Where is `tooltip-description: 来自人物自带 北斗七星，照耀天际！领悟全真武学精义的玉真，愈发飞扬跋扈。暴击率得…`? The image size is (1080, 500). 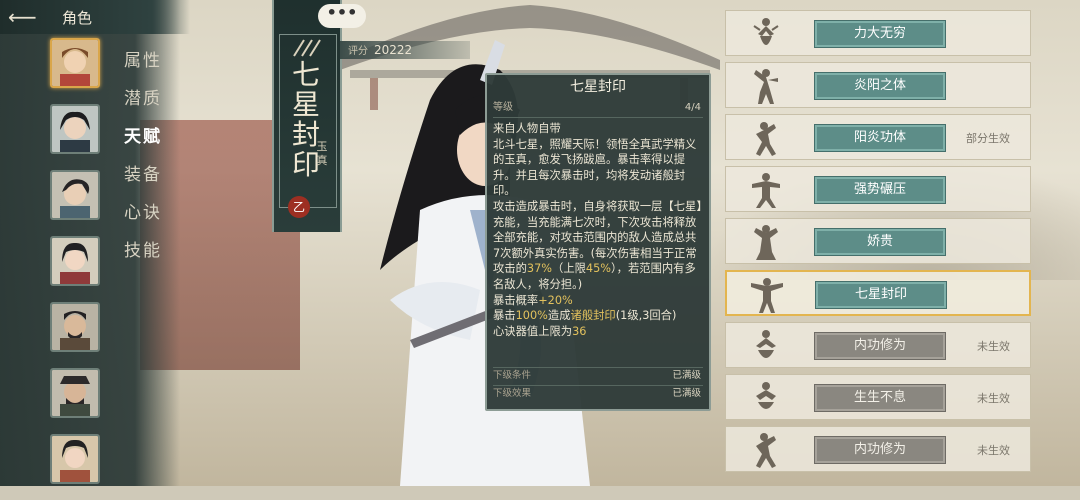 tooltip-description: 来自人物自带 北斗七星，照耀天际！领悟全真武学精义的玉真，愈发飞扬跋扈。暴击率得… is located at coordinates (598, 228).